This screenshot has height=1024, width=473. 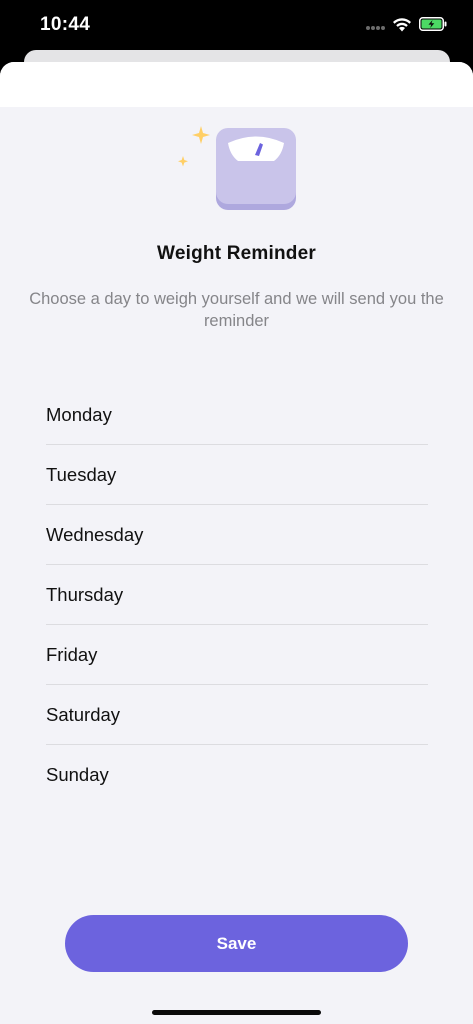 What do you see at coordinates (236, 84) in the screenshot?
I see `sheet-header` at bounding box center [236, 84].